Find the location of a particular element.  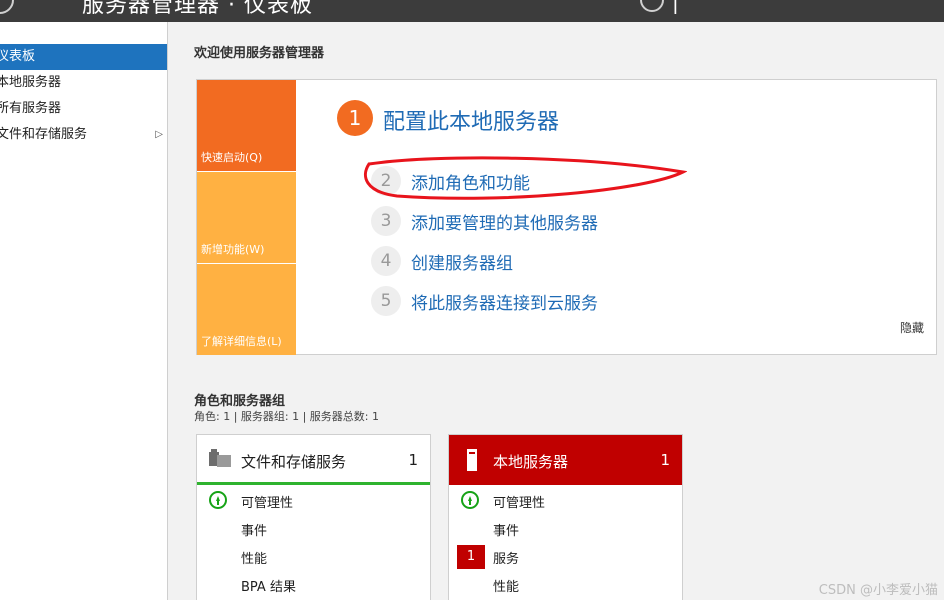

sidebar-item-label: 所有服务器 is located at coordinates (31, 108).